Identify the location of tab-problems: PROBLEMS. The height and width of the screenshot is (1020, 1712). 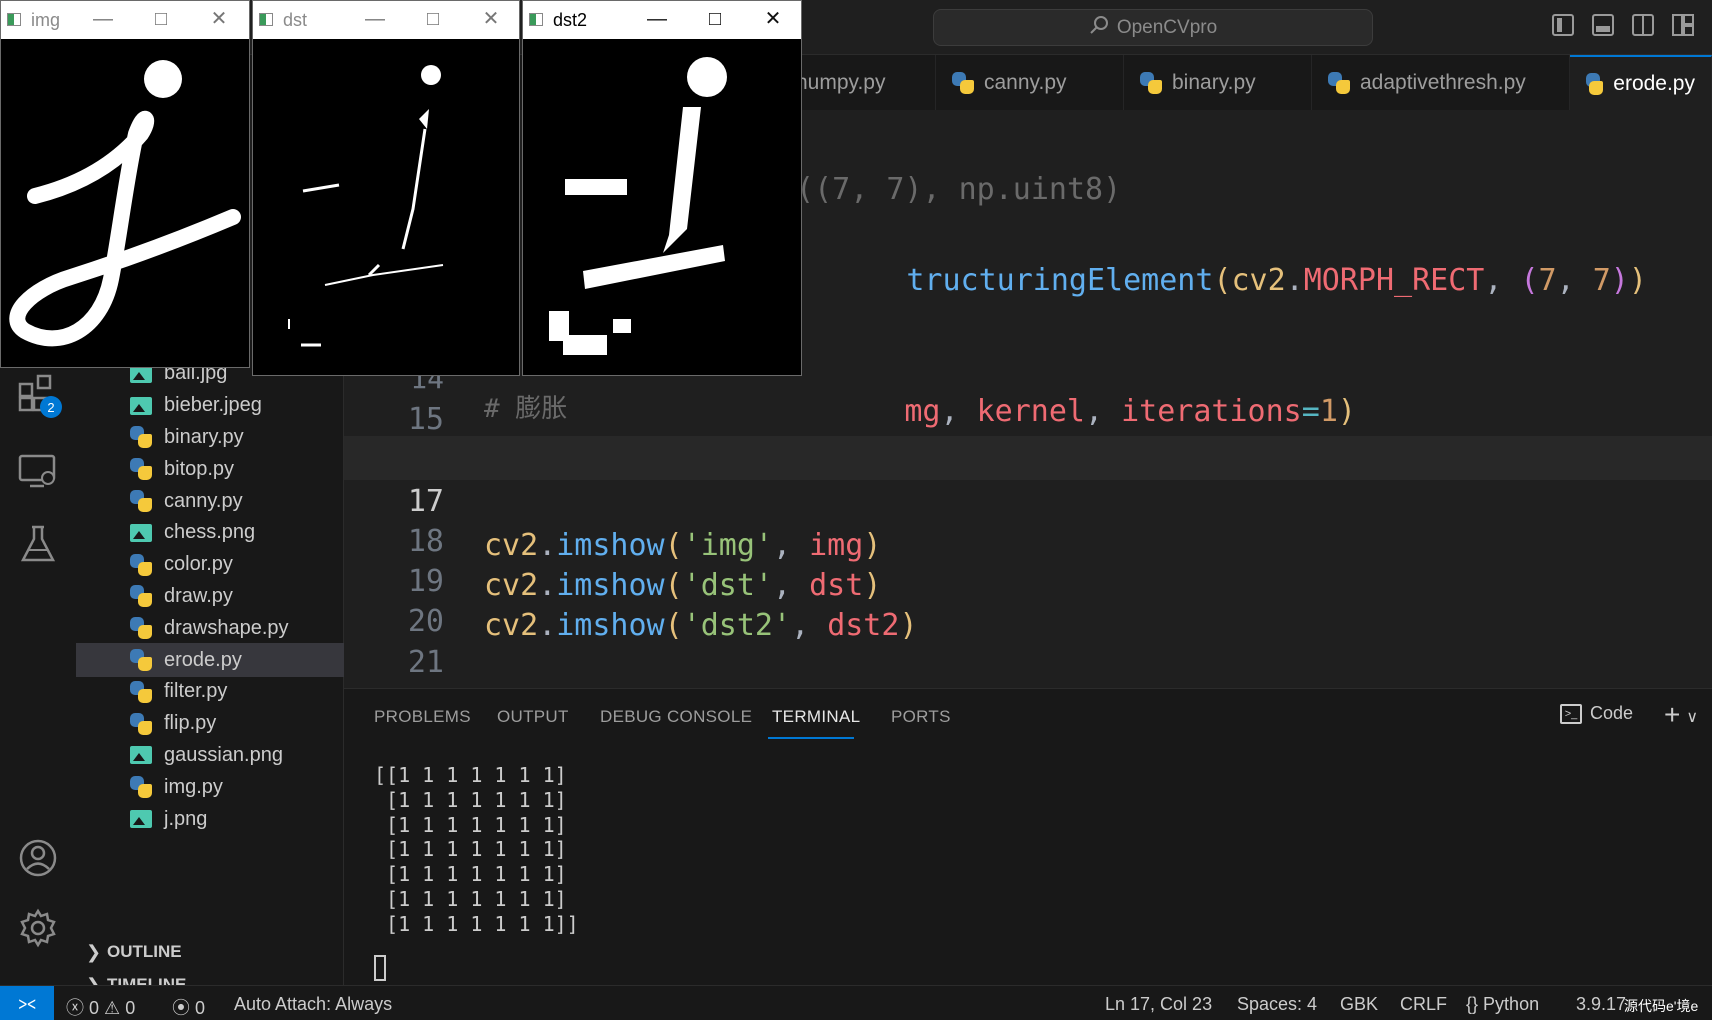
(422, 717).